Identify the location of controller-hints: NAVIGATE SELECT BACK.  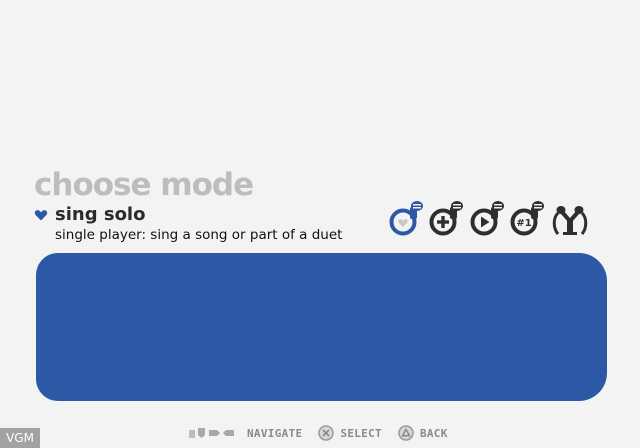
(325, 433).